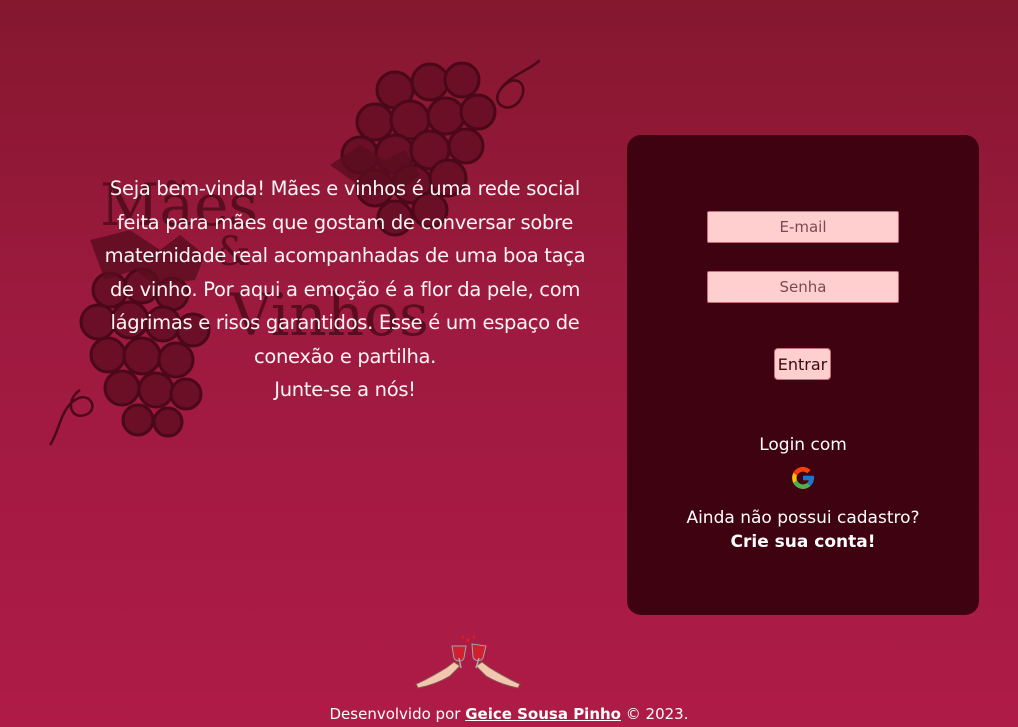  What do you see at coordinates (657, 714) in the screenshot?
I see `footer-copyright: © 2023.` at bounding box center [657, 714].